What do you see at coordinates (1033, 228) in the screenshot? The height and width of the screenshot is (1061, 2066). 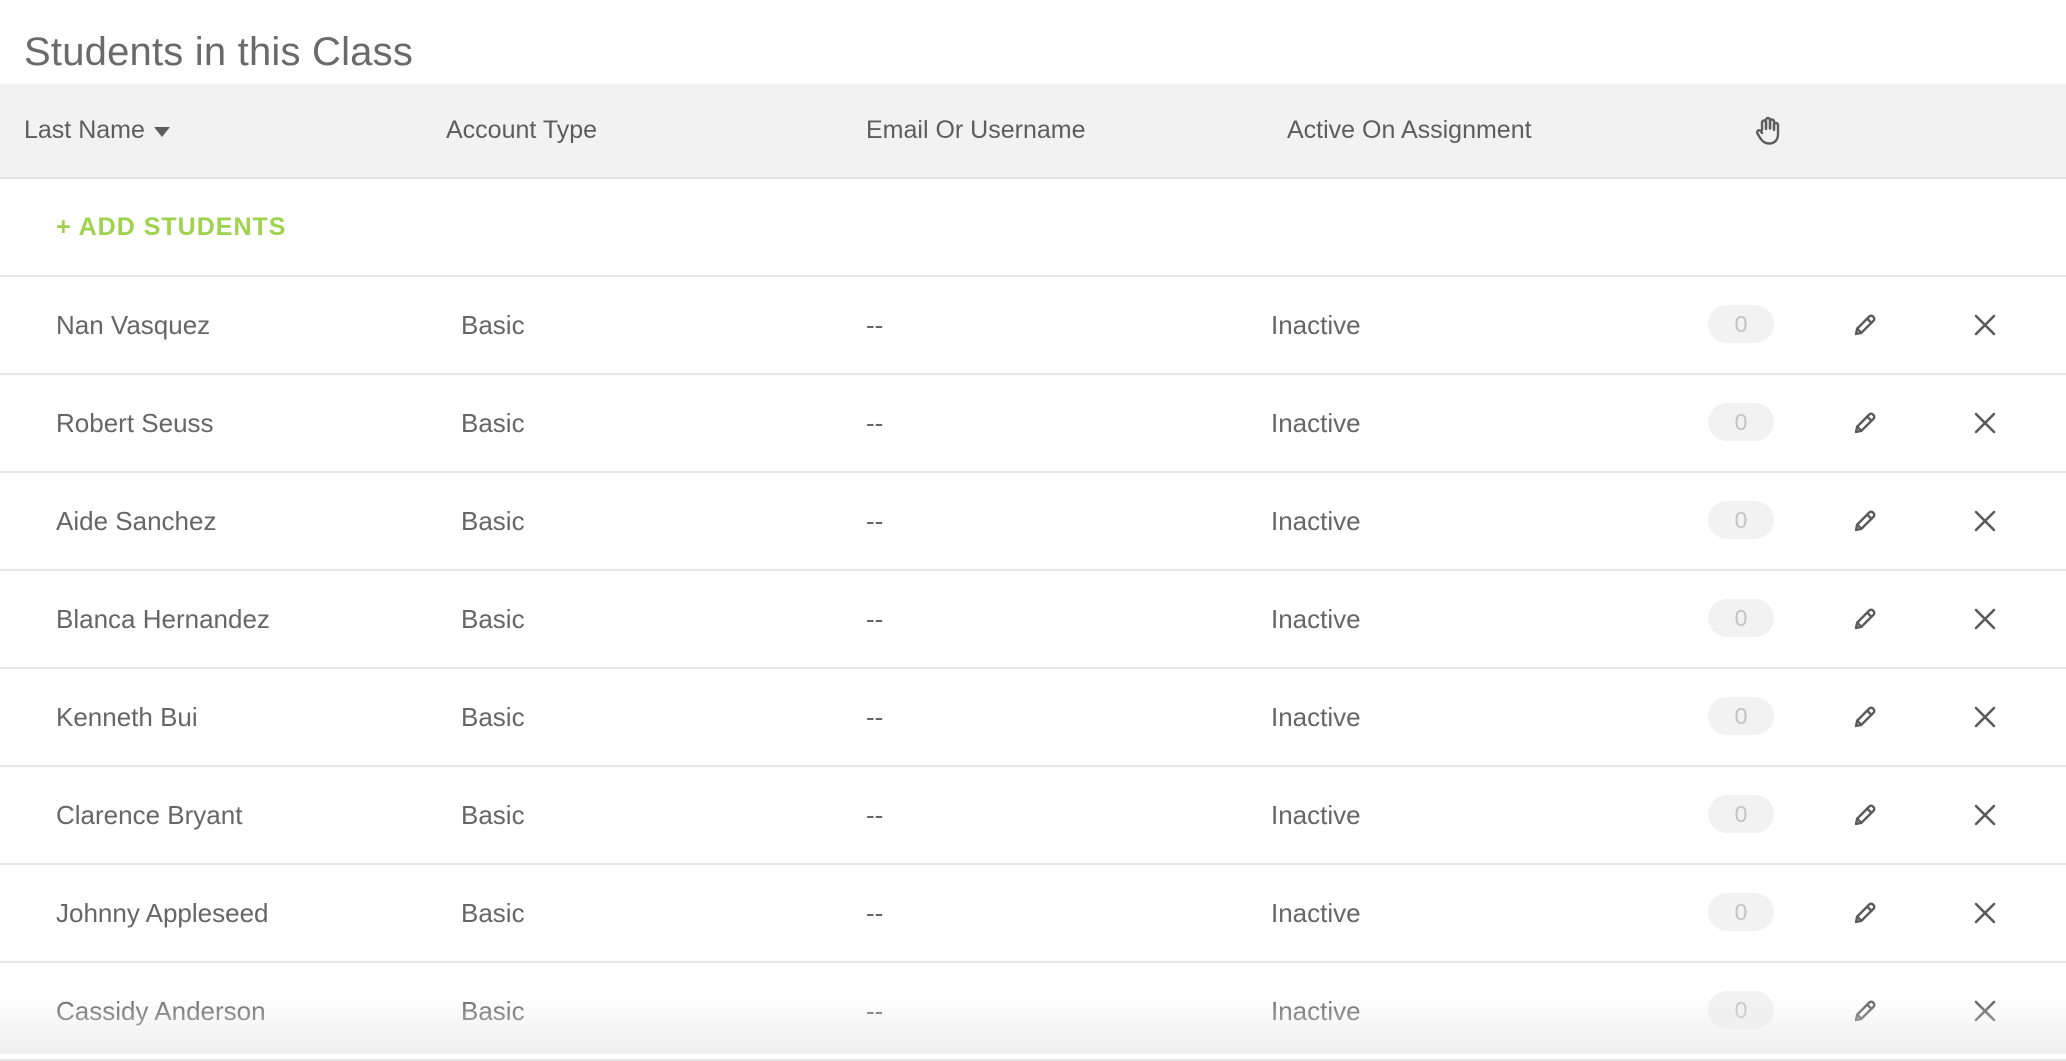 I see `add-students-row: + ADD STUDENTS` at bounding box center [1033, 228].